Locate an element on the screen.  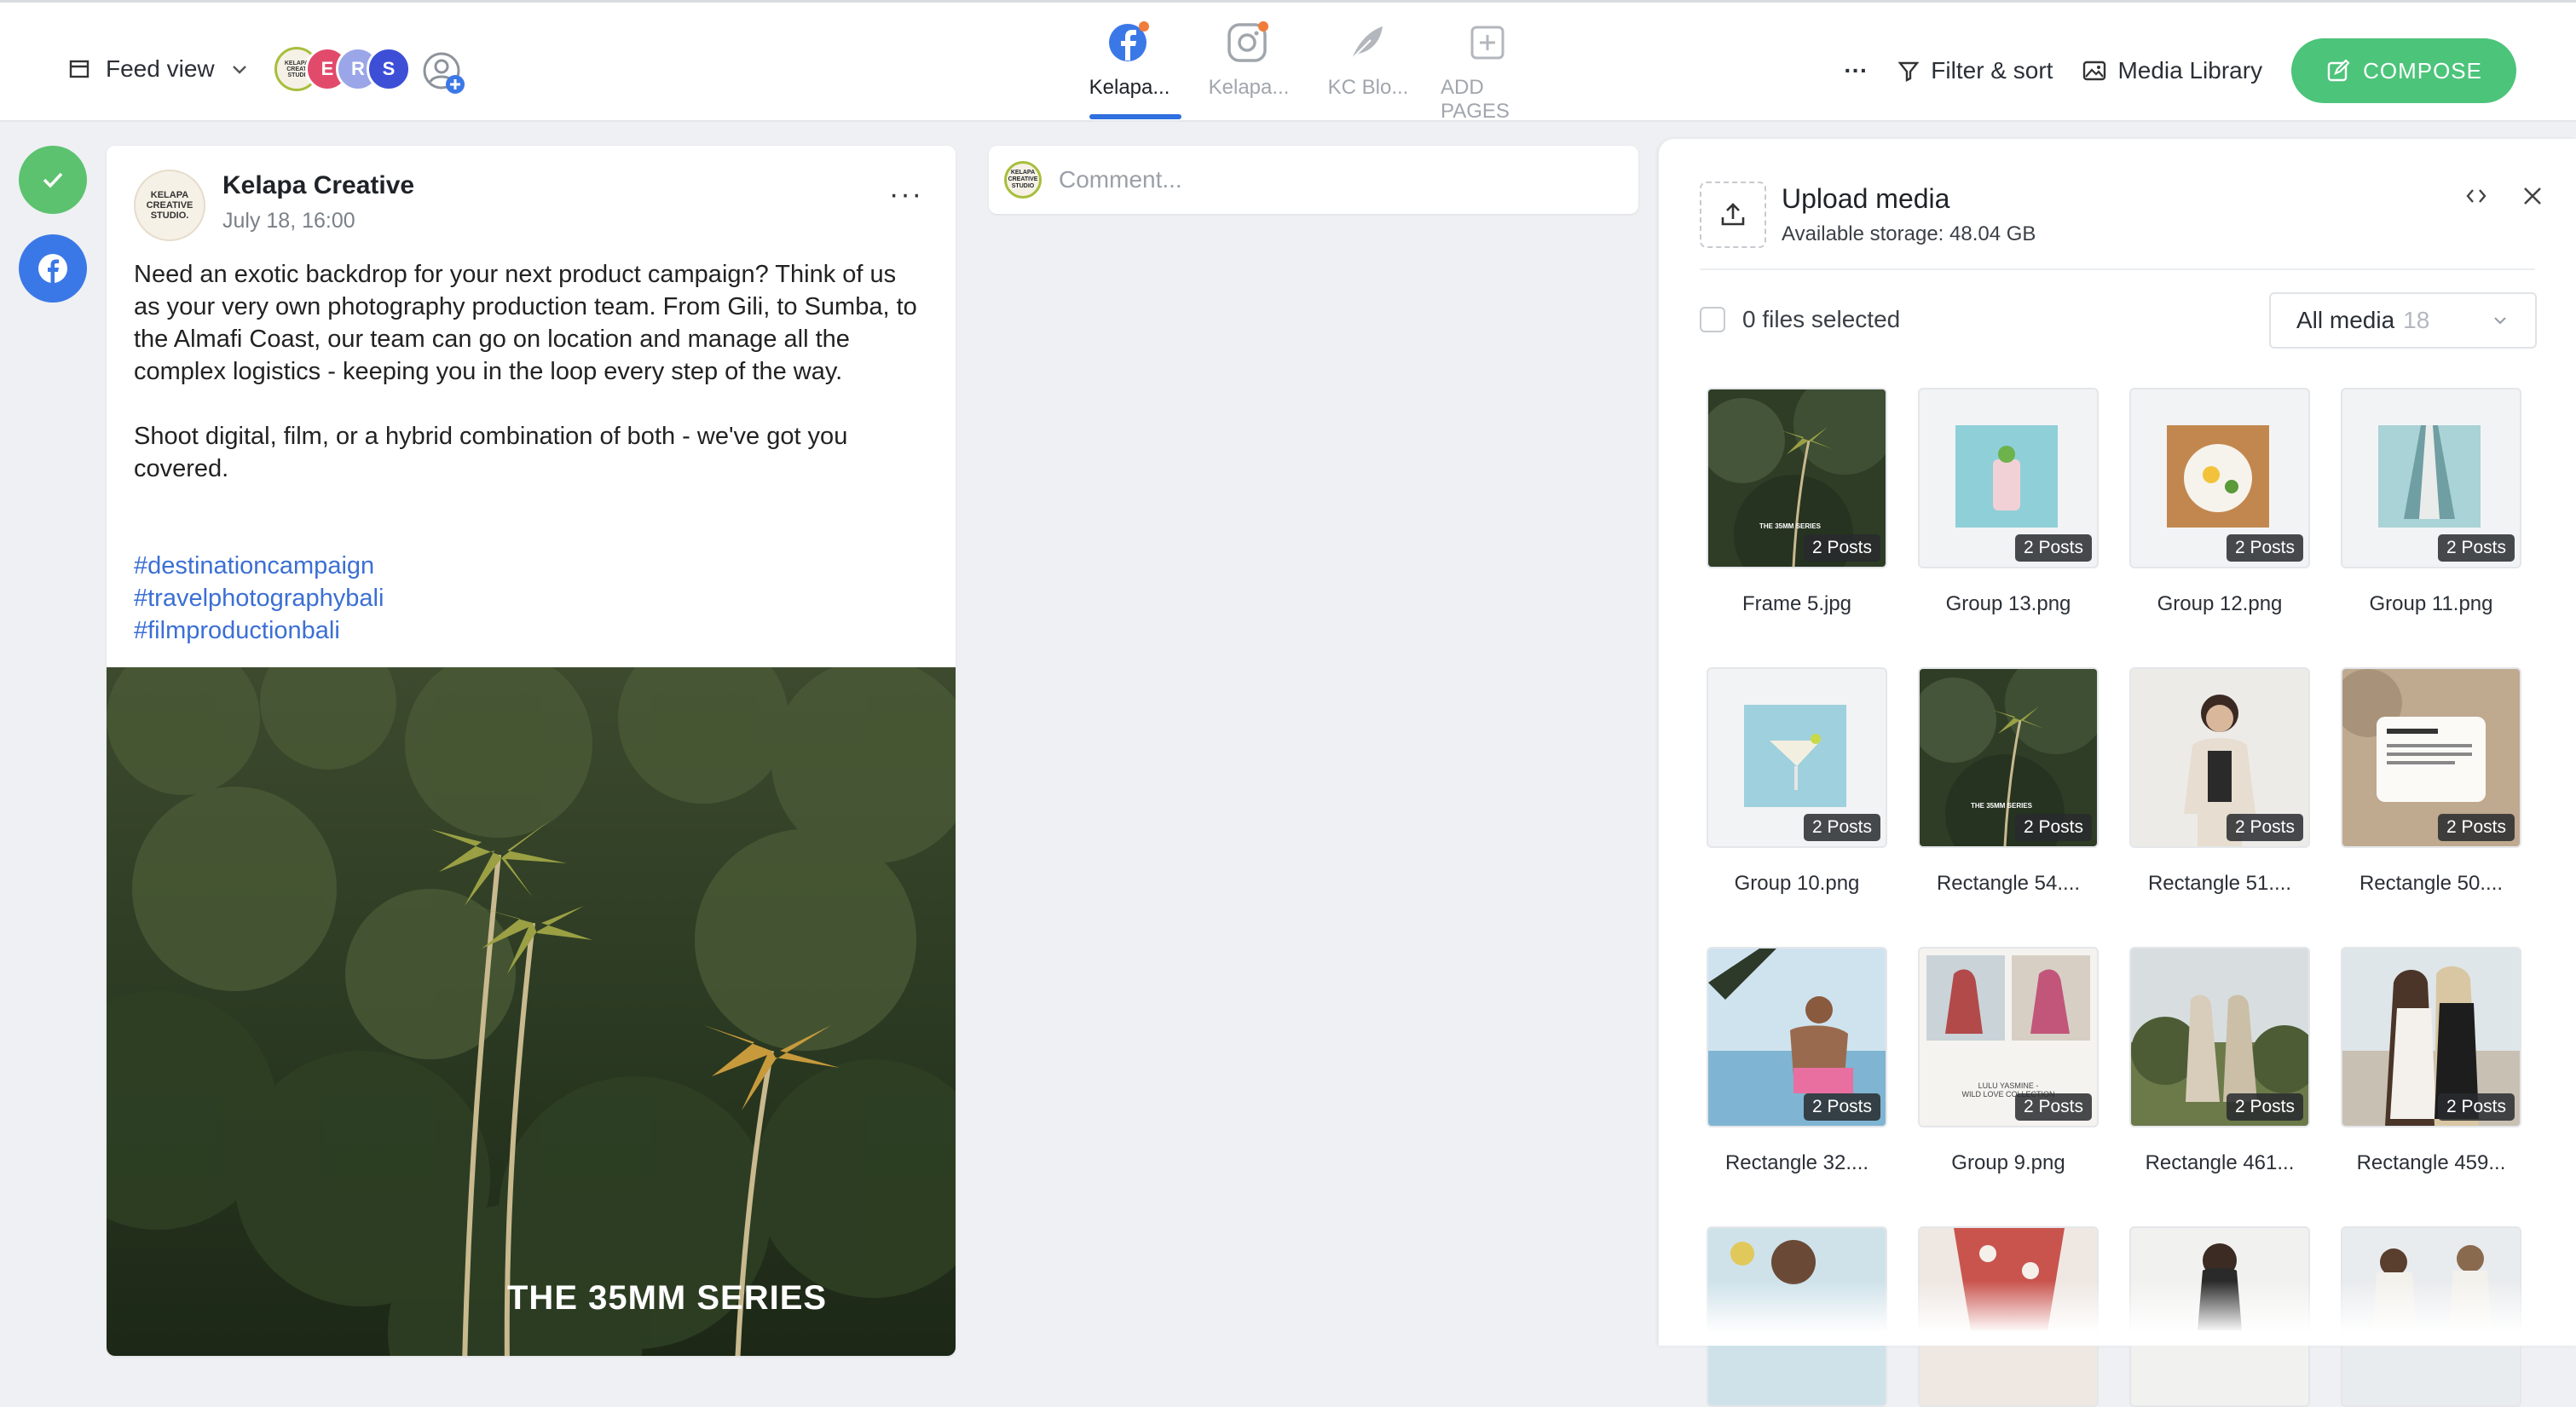
tab-label: ADD PAGES is located at coordinates (1475, 99).